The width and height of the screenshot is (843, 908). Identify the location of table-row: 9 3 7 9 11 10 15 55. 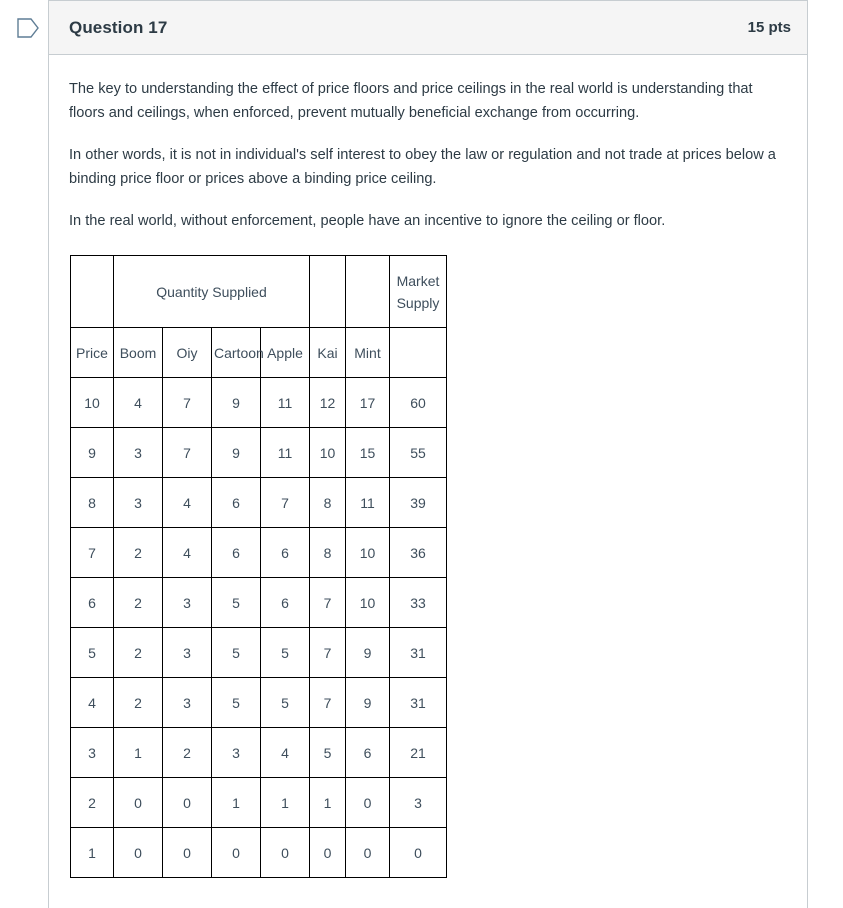
(258, 452).